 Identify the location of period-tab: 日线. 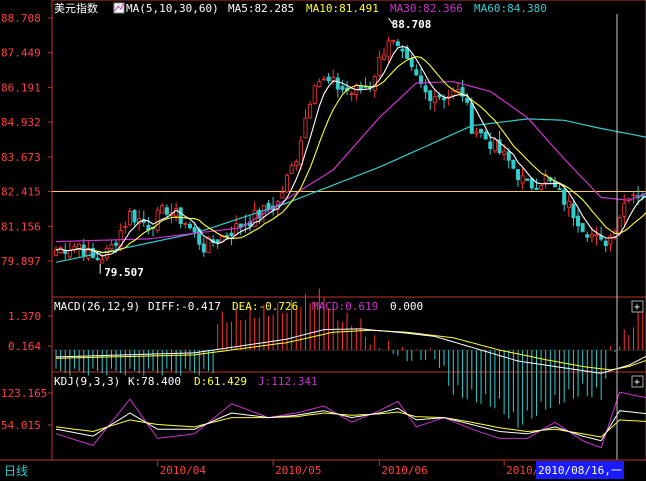
(26, 471).